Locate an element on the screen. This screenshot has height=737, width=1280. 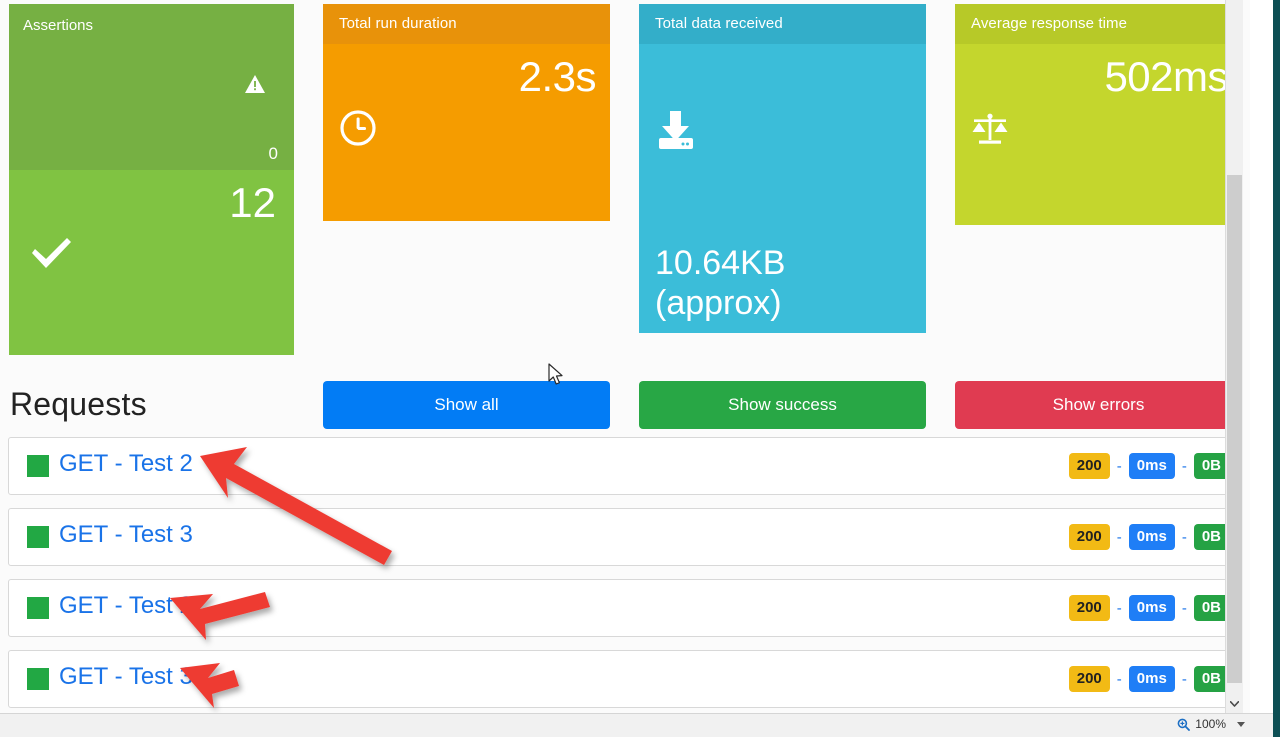
card-data-title: Total data received is located at coordinates (782, 24).